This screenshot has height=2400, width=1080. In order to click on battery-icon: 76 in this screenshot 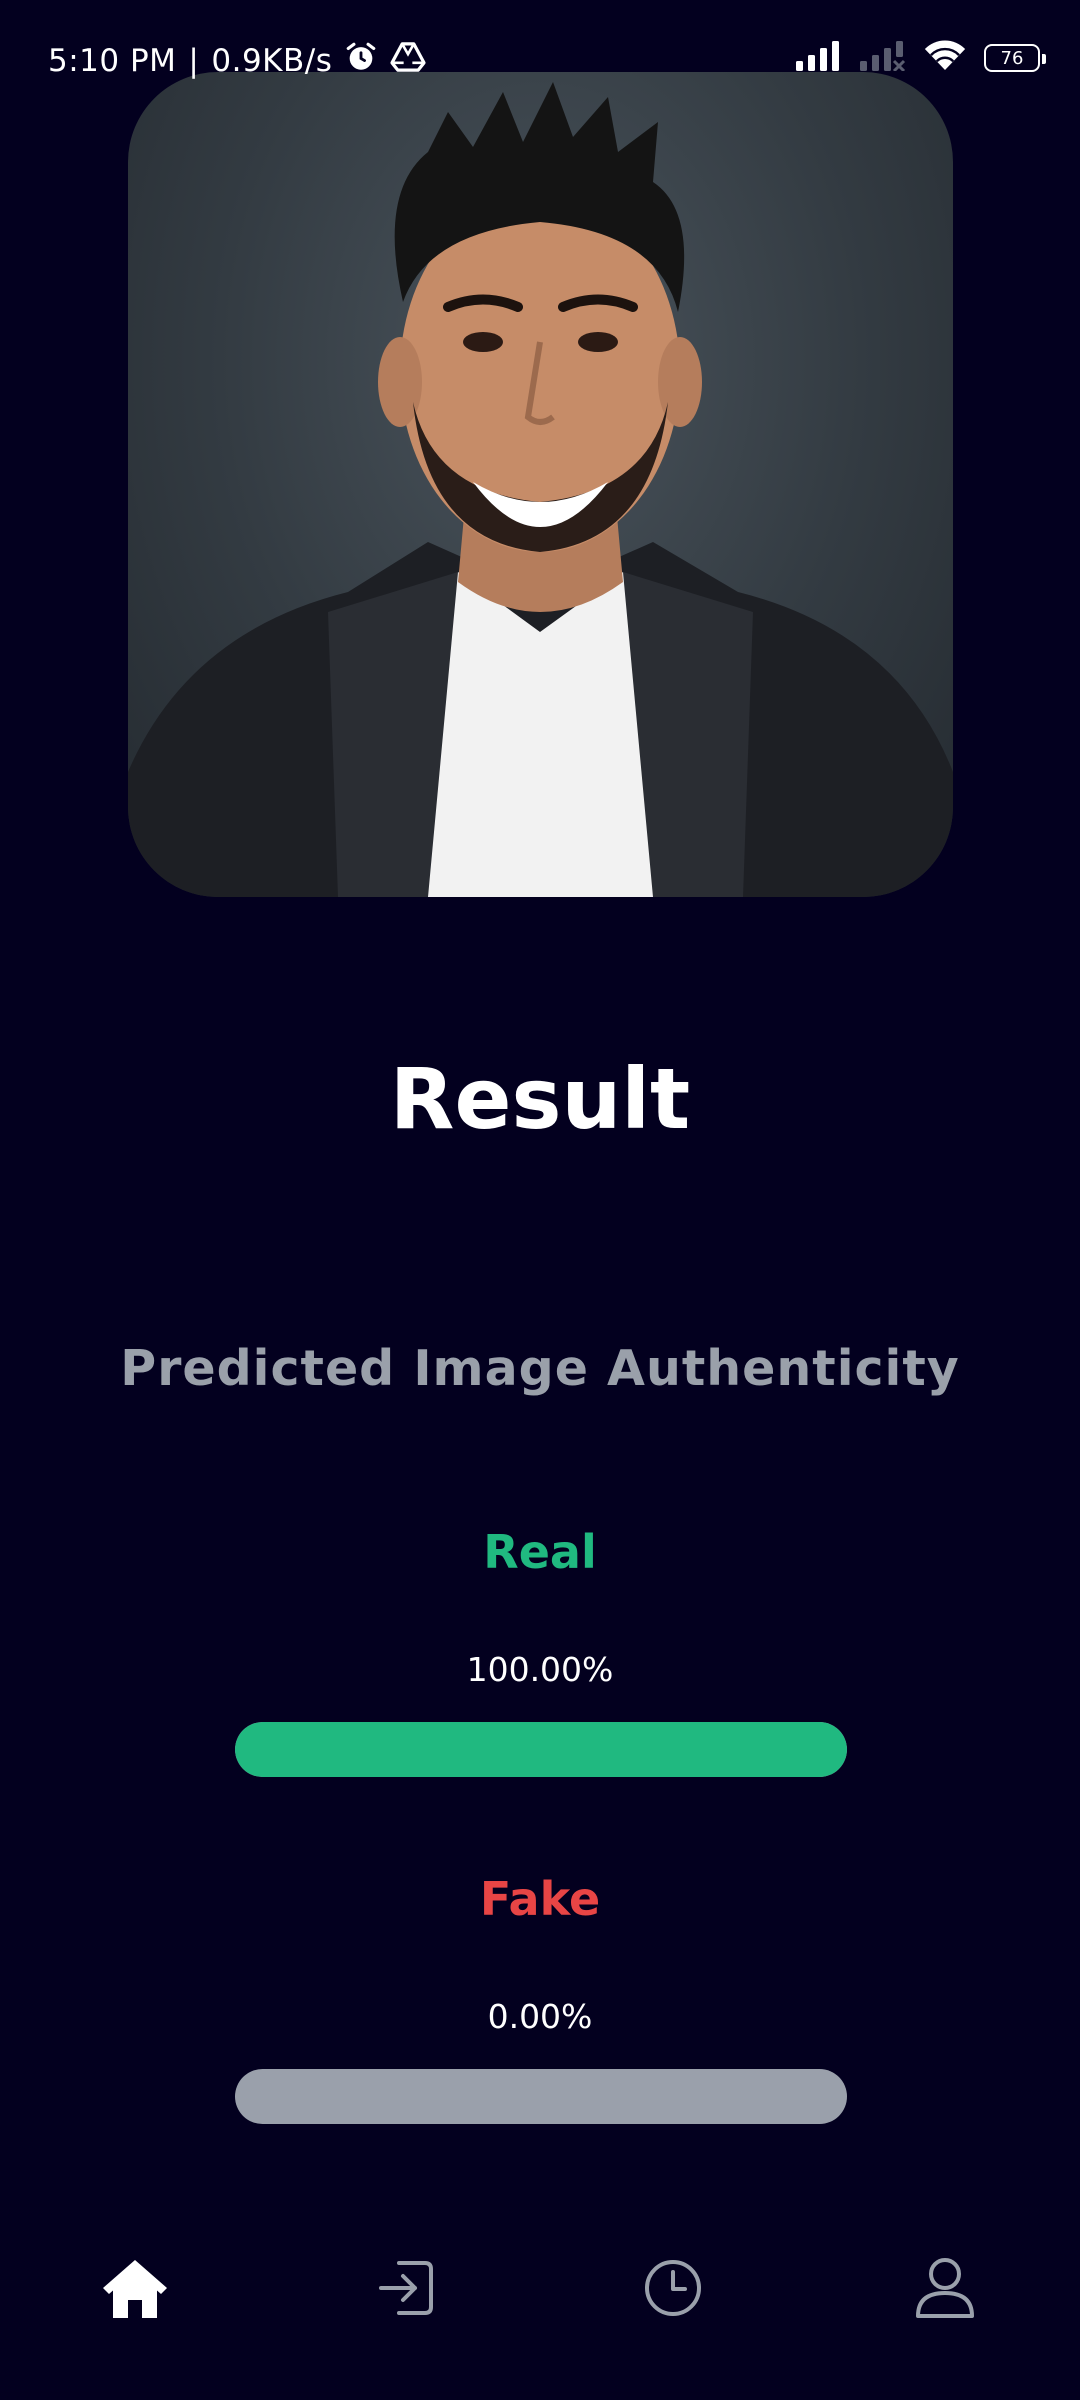, I will do `click(1015, 58)`.